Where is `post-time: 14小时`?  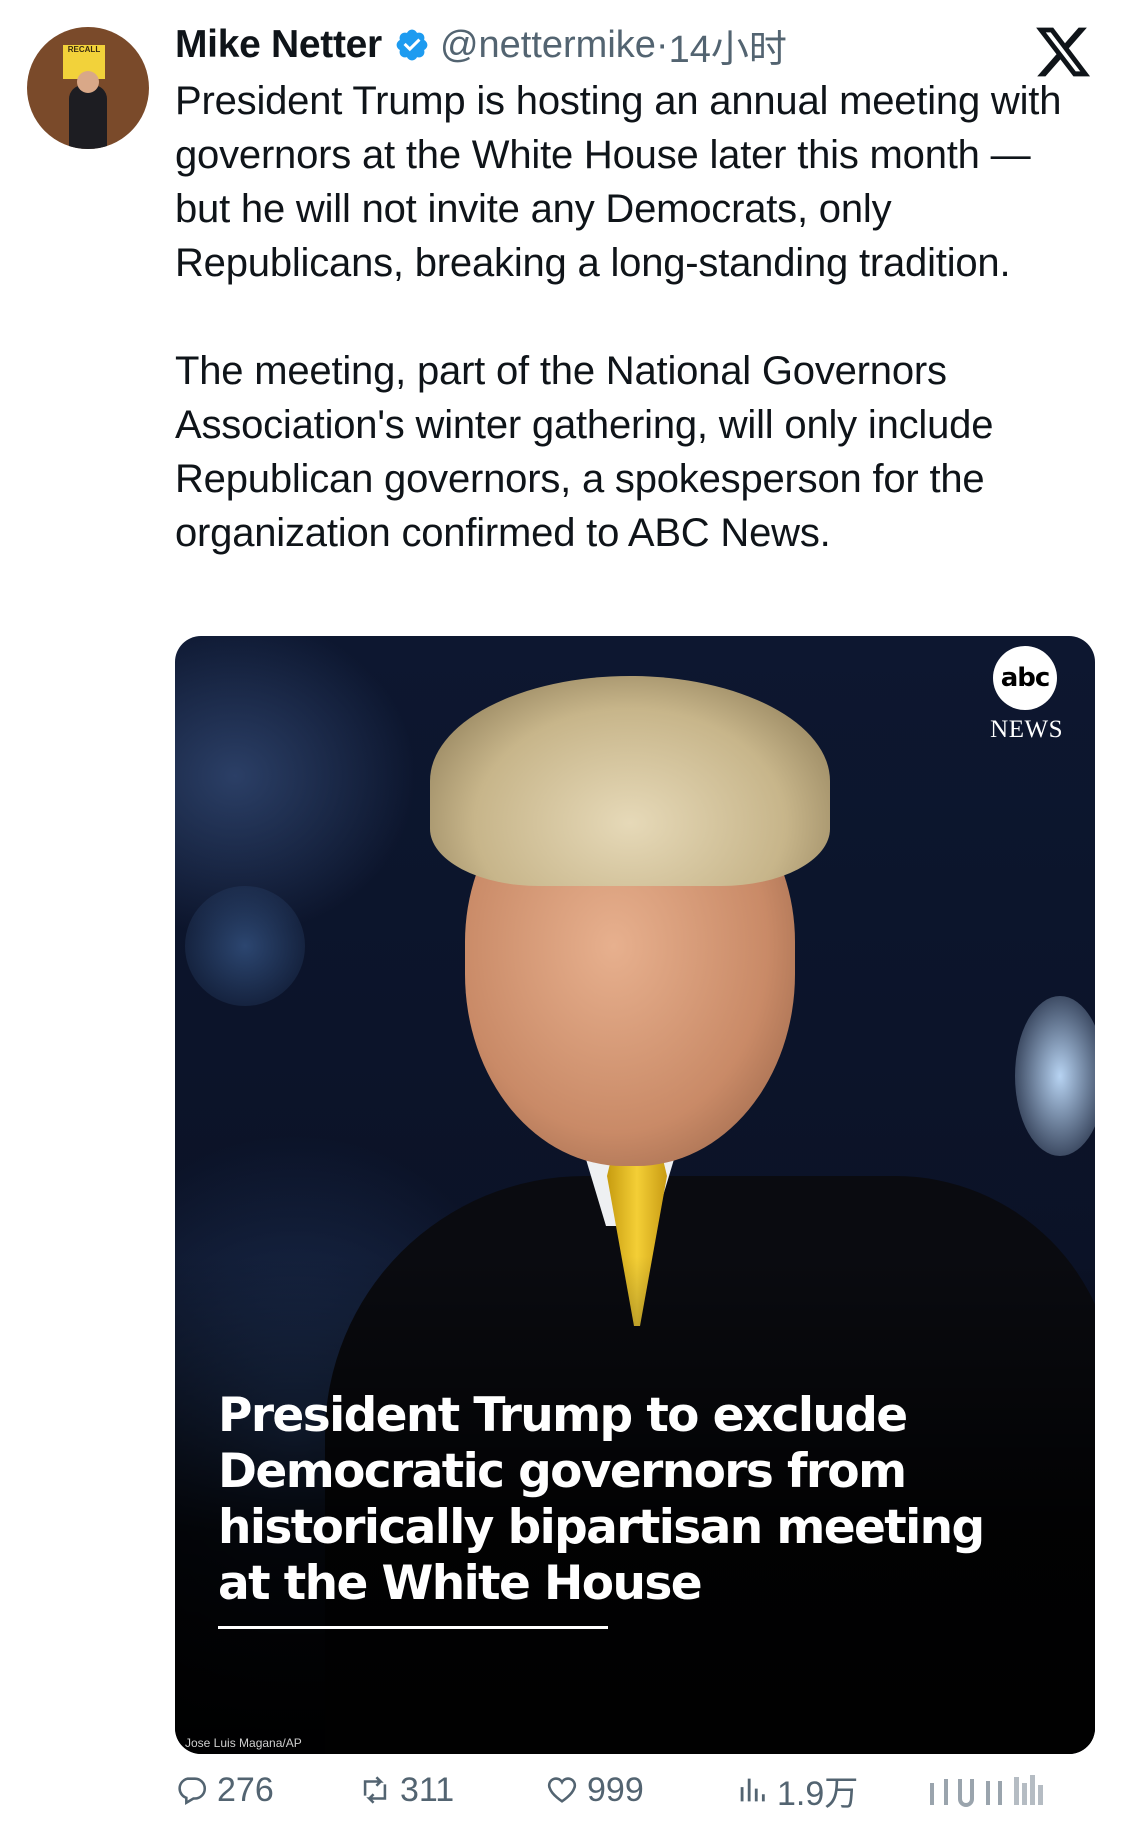 post-time: 14小时 is located at coordinates (728, 45).